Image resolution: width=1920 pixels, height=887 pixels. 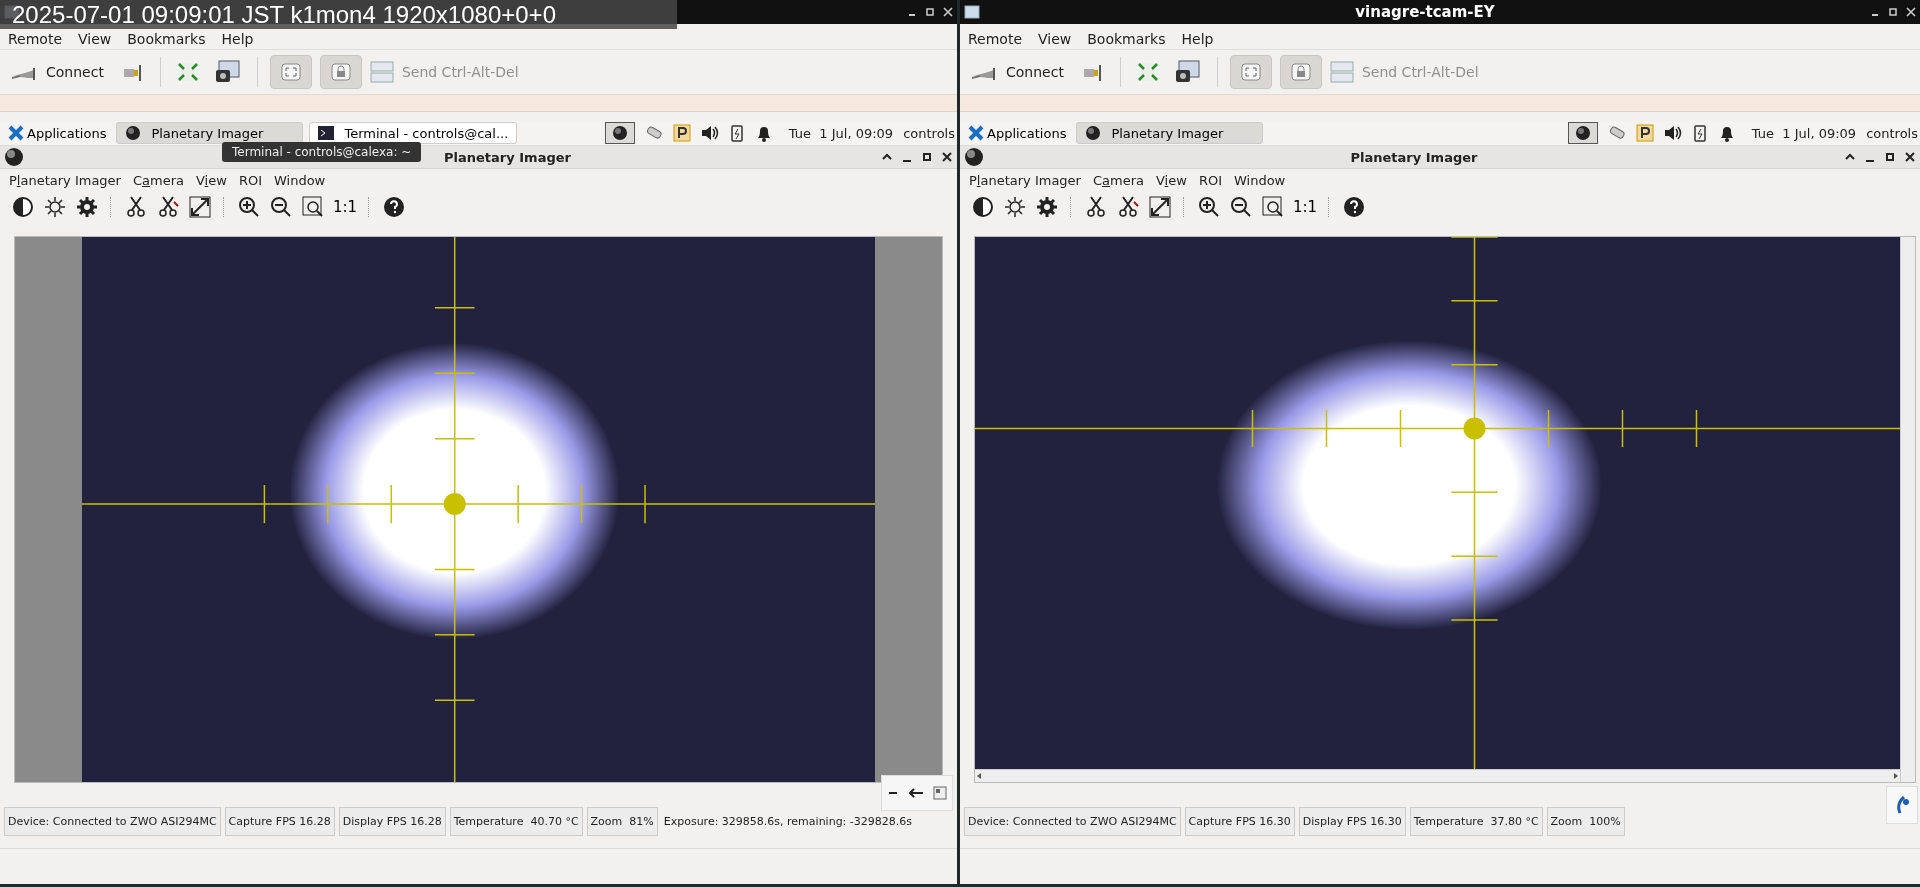 I want to click on window-title: vinagre-tcam-EY, so click(x=1425, y=12).